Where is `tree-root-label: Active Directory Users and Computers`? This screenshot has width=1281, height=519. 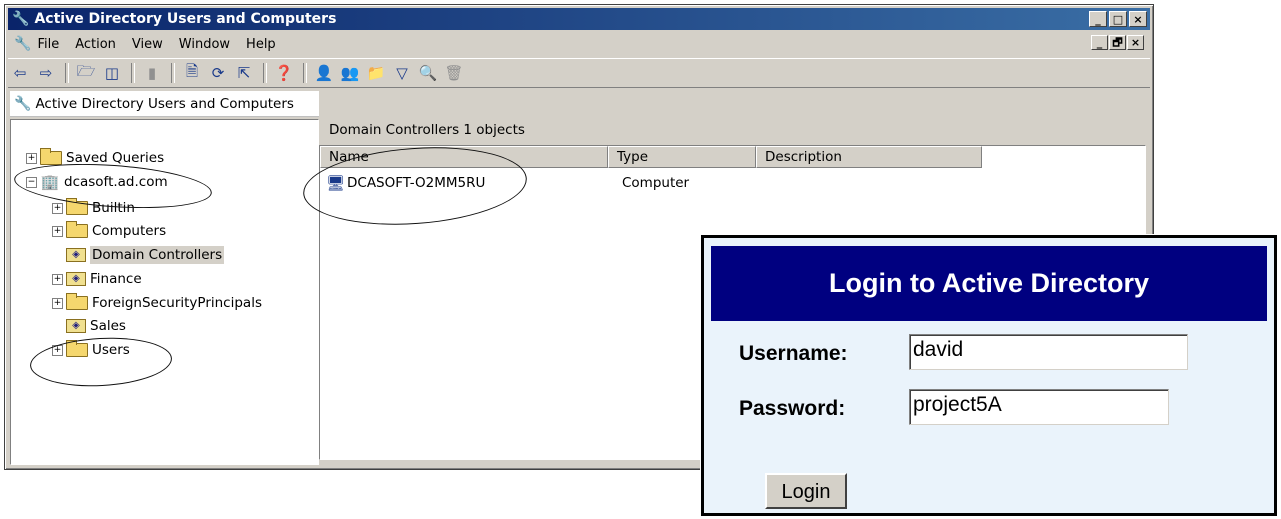 tree-root-label: Active Directory Users and Computers is located at coordinates (164, 103).